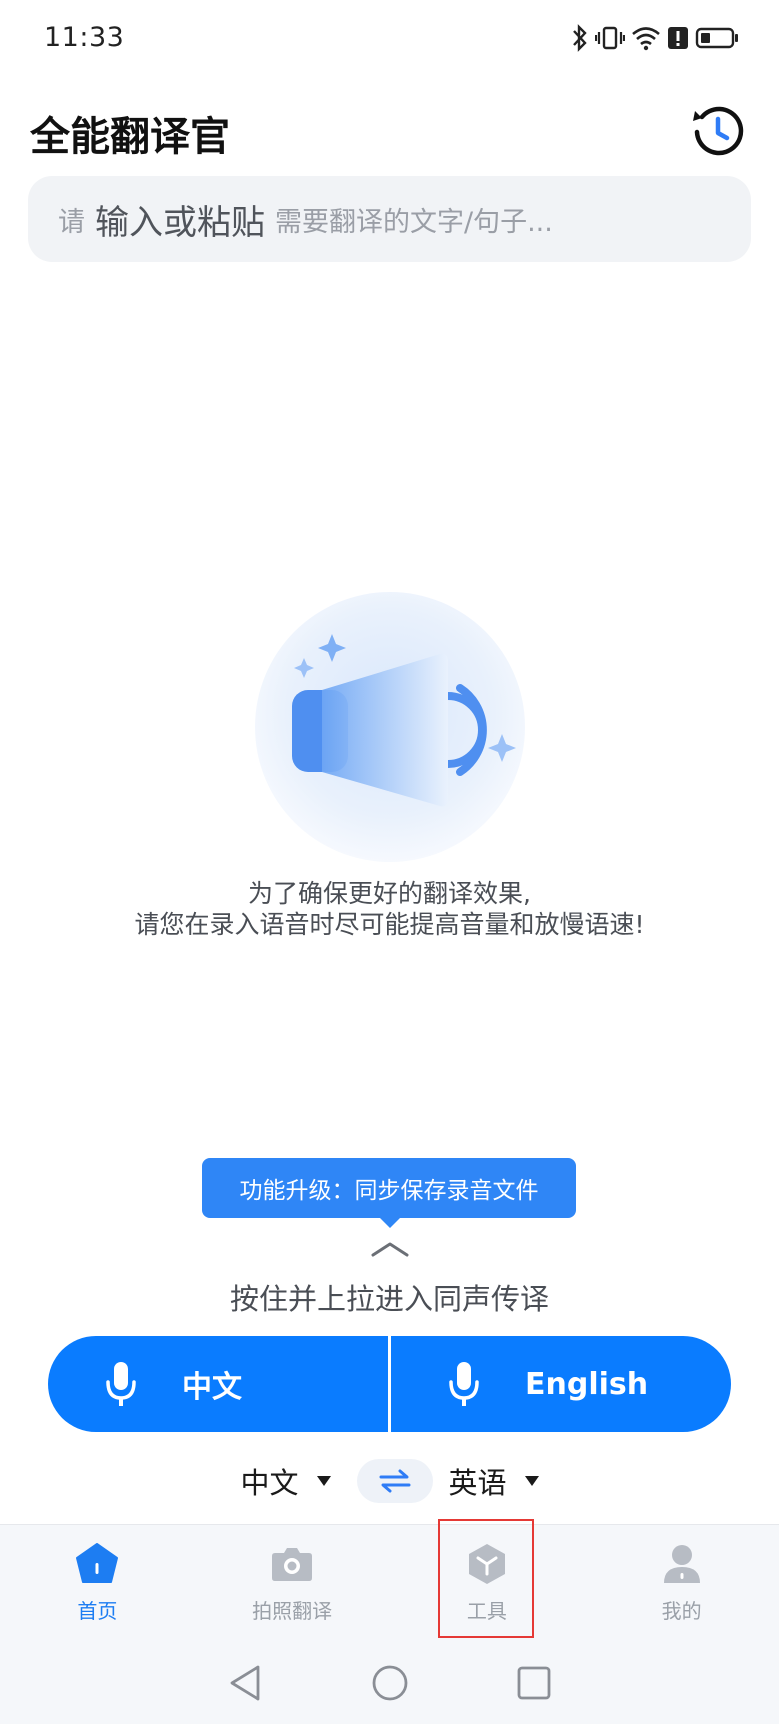 The width and height of the screenshot is (779, 1724). What do you see at coordinates (681, 1584) in the screenshot?
I see `nav-item-me: 我的` at bounding box center [681, 1584].